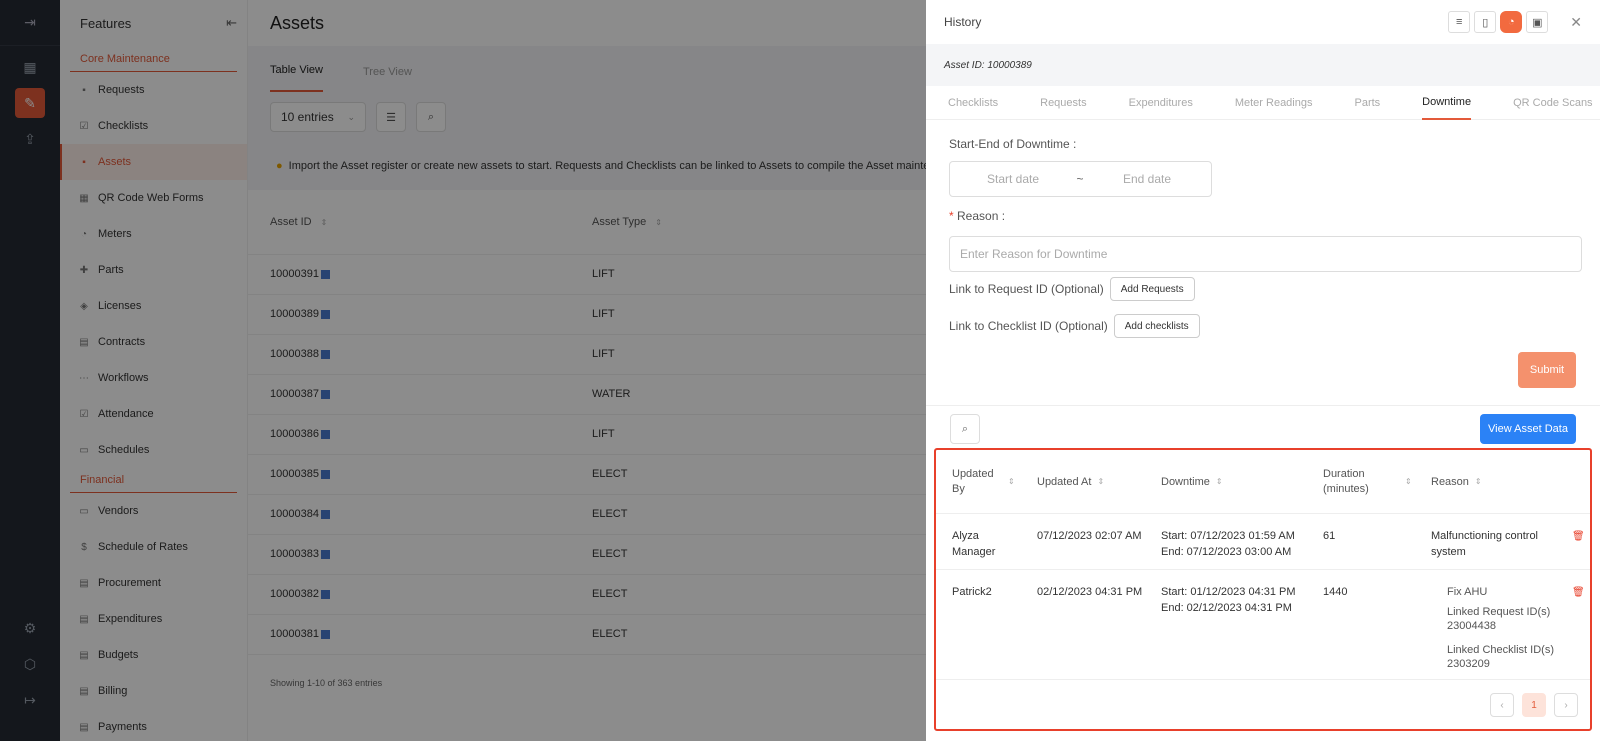 This screenshot has width=1600, height=741. I want to click on sidebar-item-licenses: ◈ Licenses, so click(153, 306).